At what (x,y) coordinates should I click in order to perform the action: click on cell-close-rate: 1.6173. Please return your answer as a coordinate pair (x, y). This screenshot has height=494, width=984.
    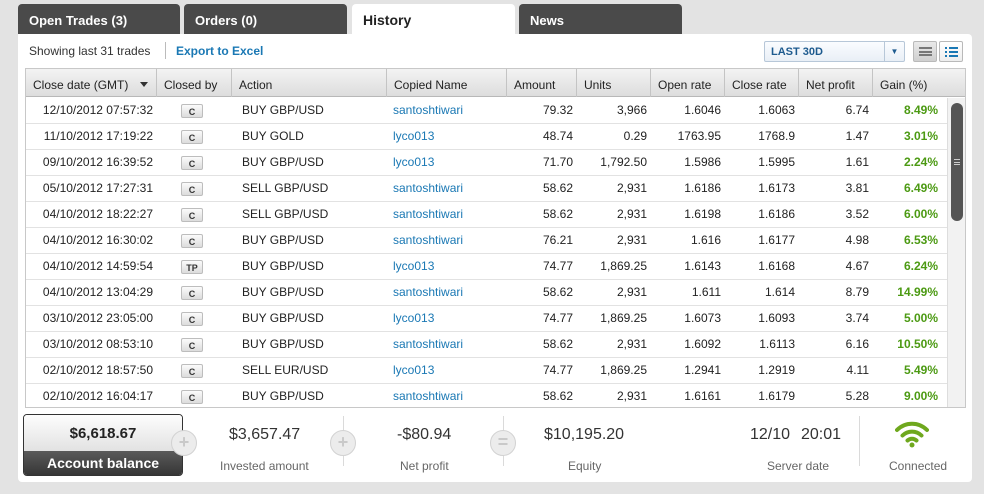
    Looking at the image, I should click on (776, 188).